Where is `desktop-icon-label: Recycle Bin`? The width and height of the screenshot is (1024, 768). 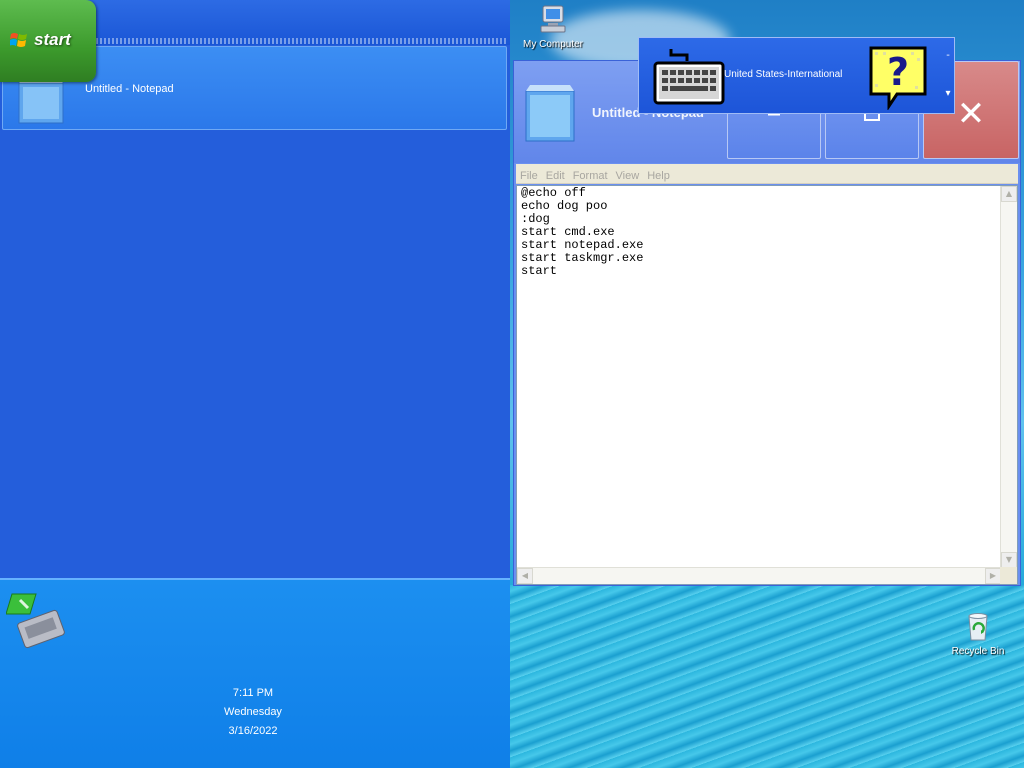
desktop-icon-label: Recycle Bin is located at coordinates (978, 651).